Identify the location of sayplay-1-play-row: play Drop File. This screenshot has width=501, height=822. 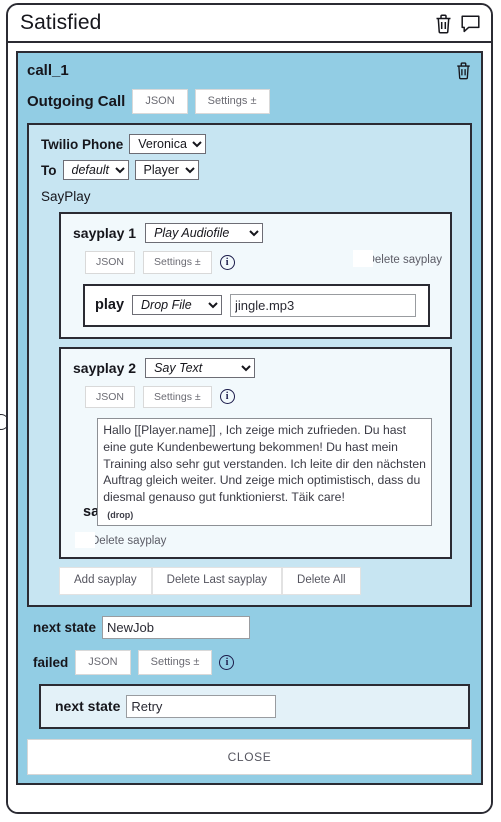
(256, 305).